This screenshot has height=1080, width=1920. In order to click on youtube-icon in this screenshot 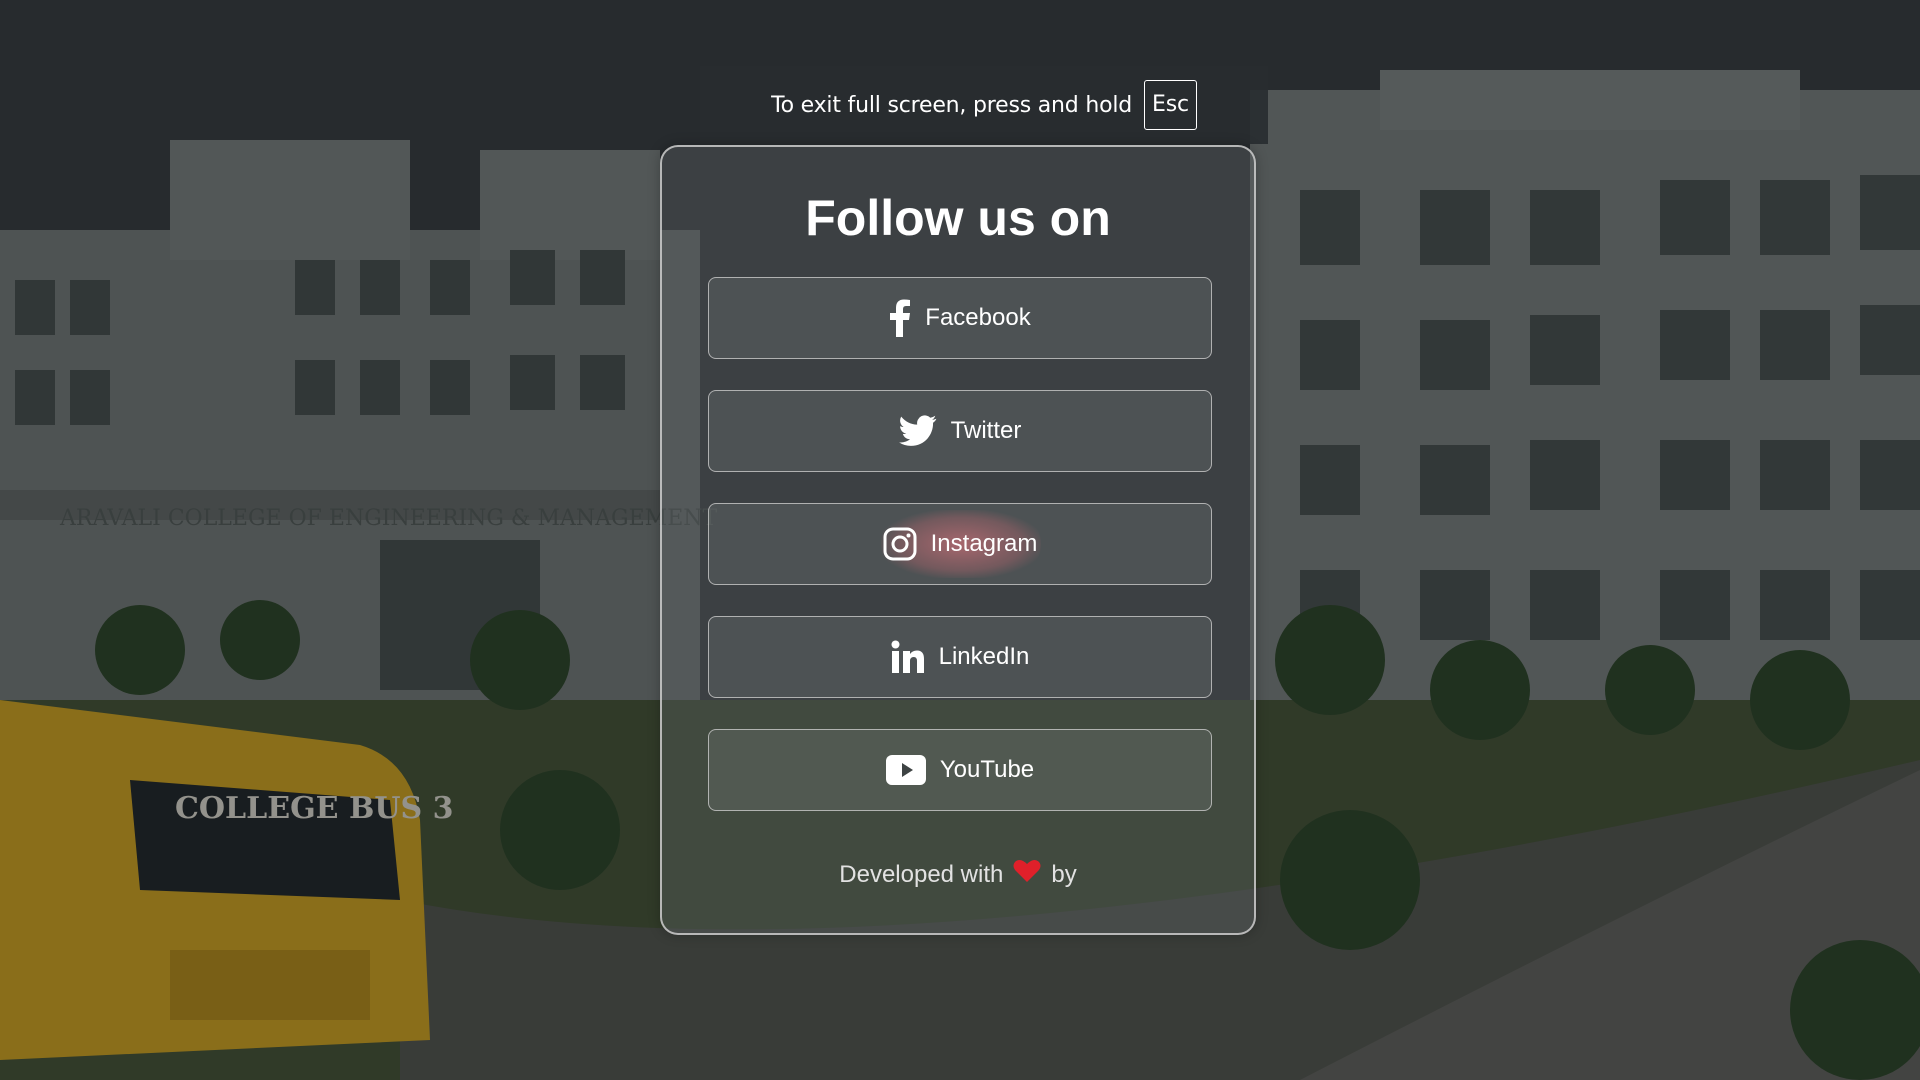, I will do `click(905, 770)`.